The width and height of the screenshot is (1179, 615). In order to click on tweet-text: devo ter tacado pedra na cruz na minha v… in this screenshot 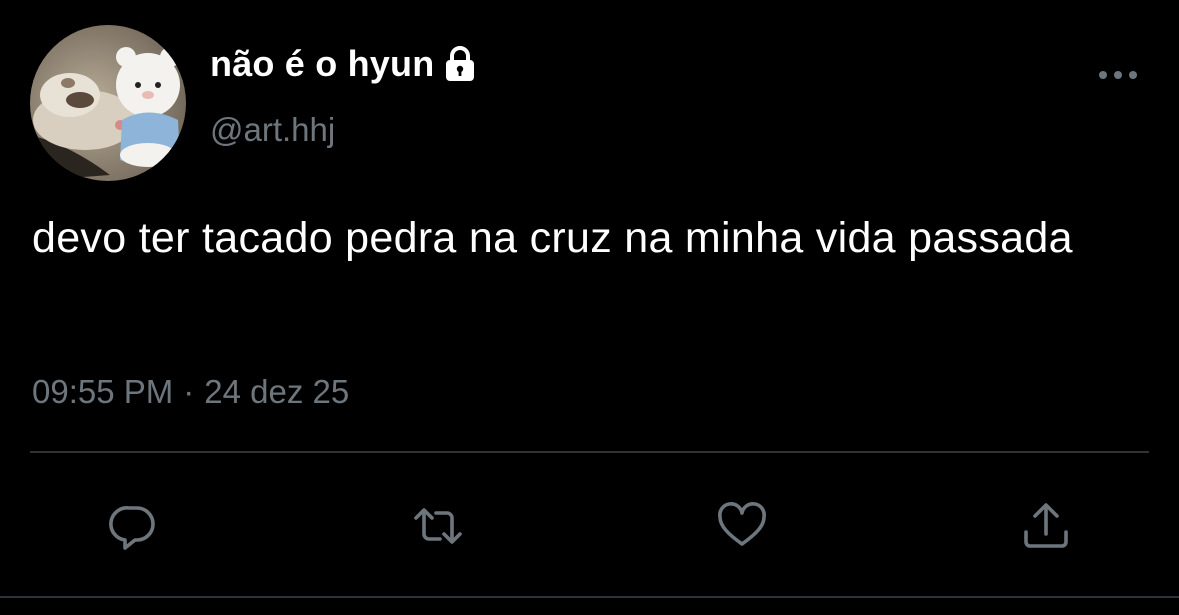, I will do `click(552, 238)`.